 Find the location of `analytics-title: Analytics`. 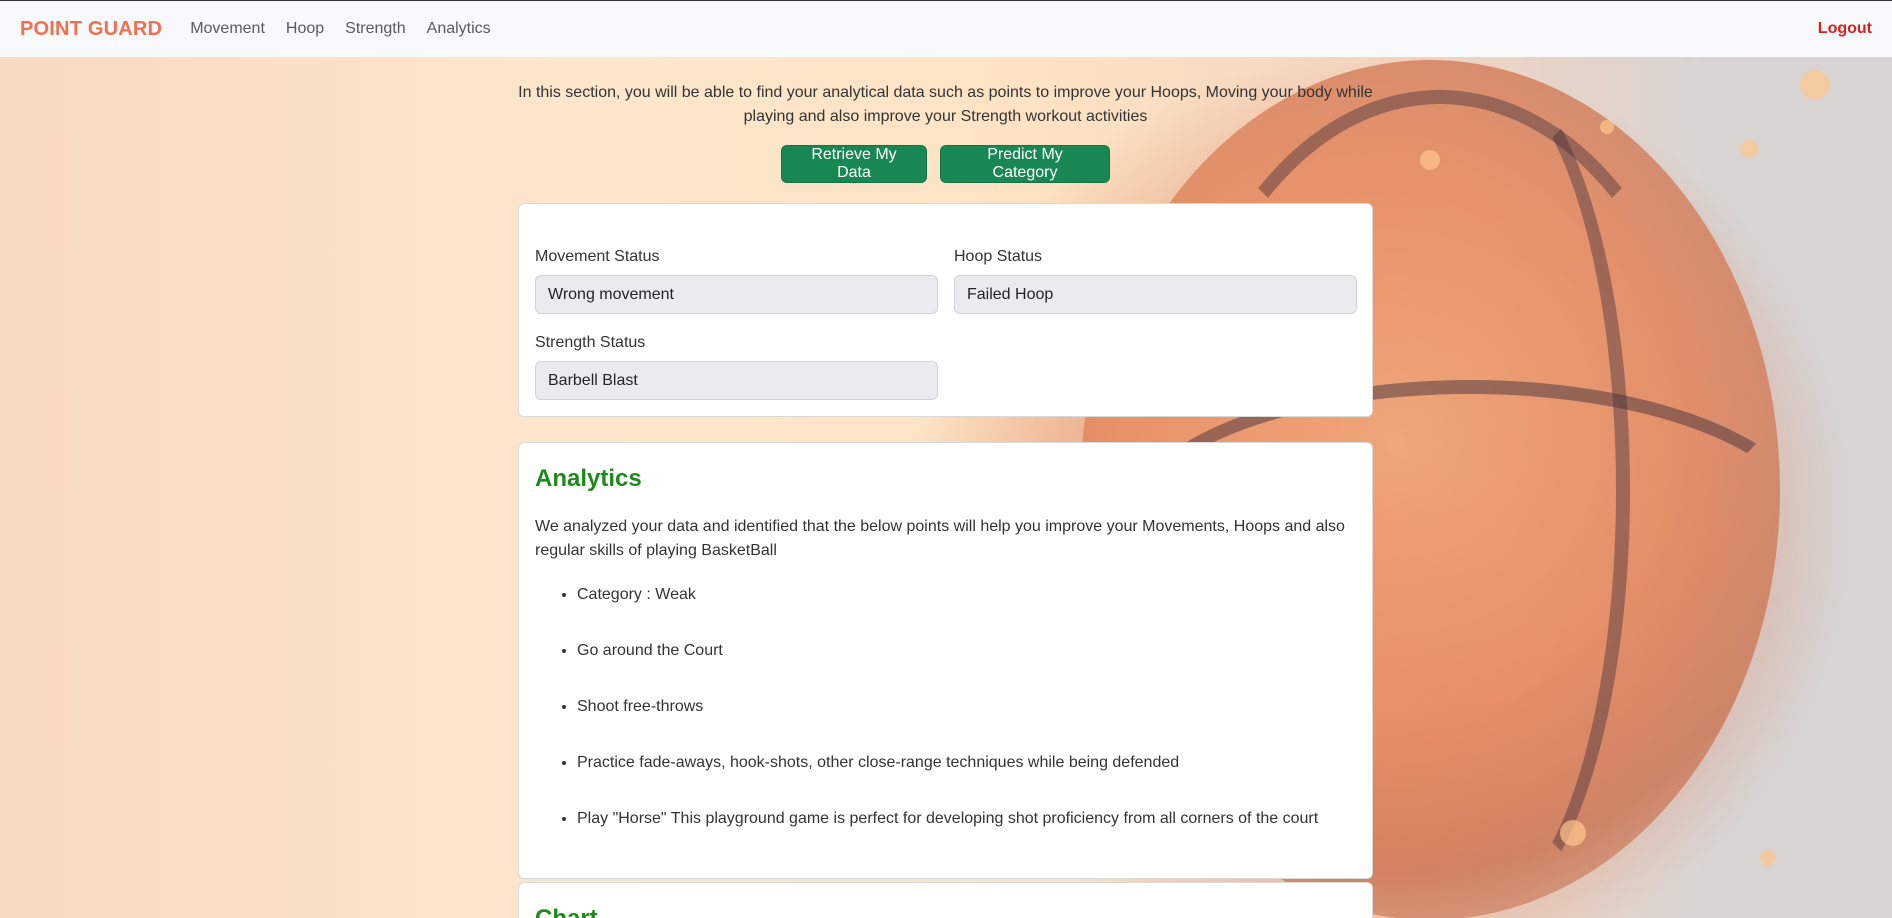

analytics-title: Analytics is located at coordinates (588, 478).